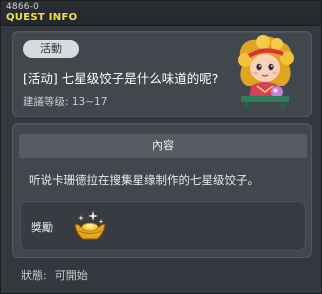 Image resolution: width=322 pixels, height=294 pixels. Describe the element at coordinates (23, 7) in the screenshot. I see `quest-id: 4866-0` at that location.